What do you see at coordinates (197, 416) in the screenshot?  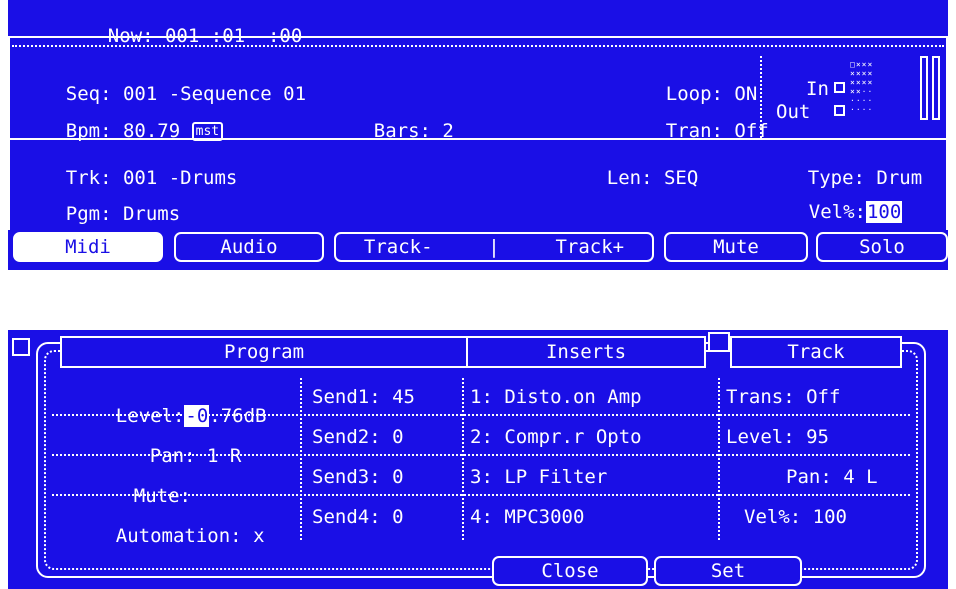 I see `program-level-cursor: -0` at bounding box center [197, 416].